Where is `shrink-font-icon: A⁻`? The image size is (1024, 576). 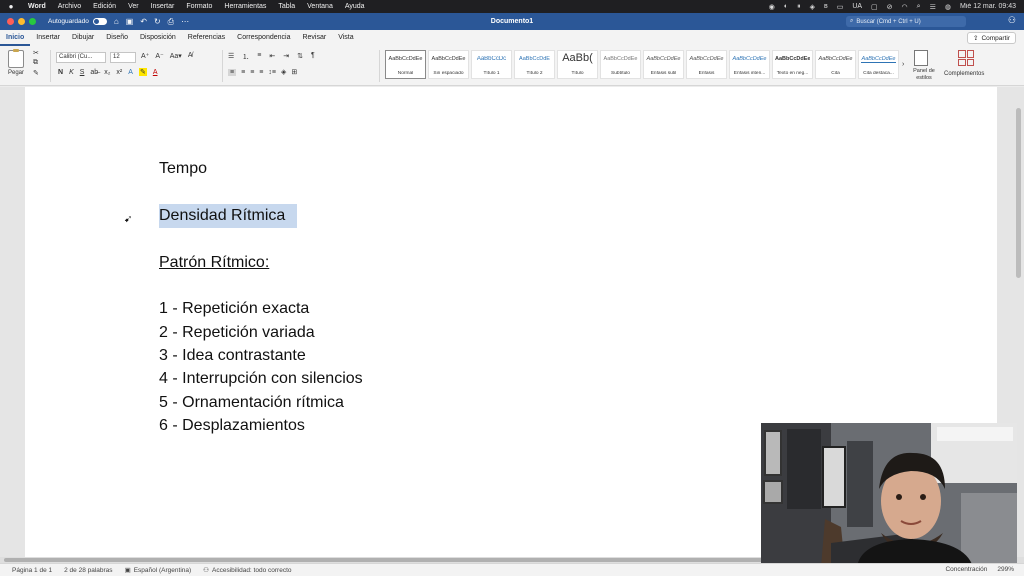
shrink-font-icon: A⁻ is located at coordinates (159, 56).